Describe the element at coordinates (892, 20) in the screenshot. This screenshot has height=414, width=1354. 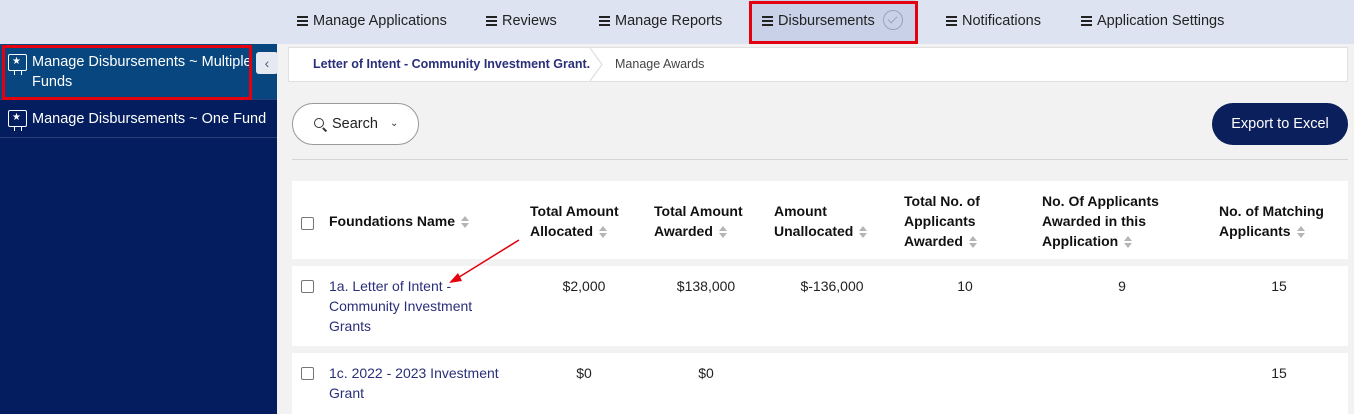
I see `check-circle-icon` at that location.